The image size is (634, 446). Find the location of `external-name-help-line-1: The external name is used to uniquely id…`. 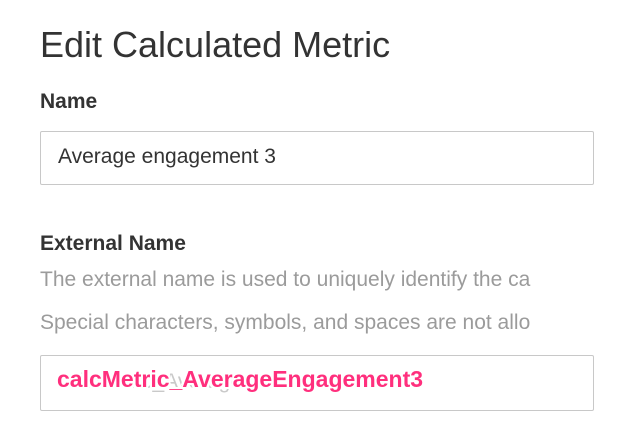

external-name-help-line-1: The external name is used to uniquely id… is located at coordinates (285, 279).